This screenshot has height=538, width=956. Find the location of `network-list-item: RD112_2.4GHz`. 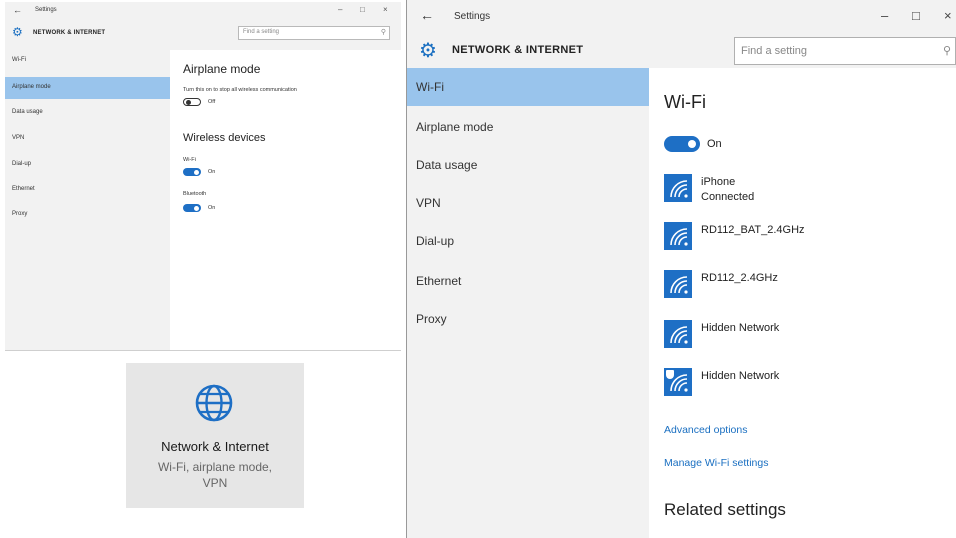

network-list-item: RD112_2.4GHz is located at coordinates (809, 288).